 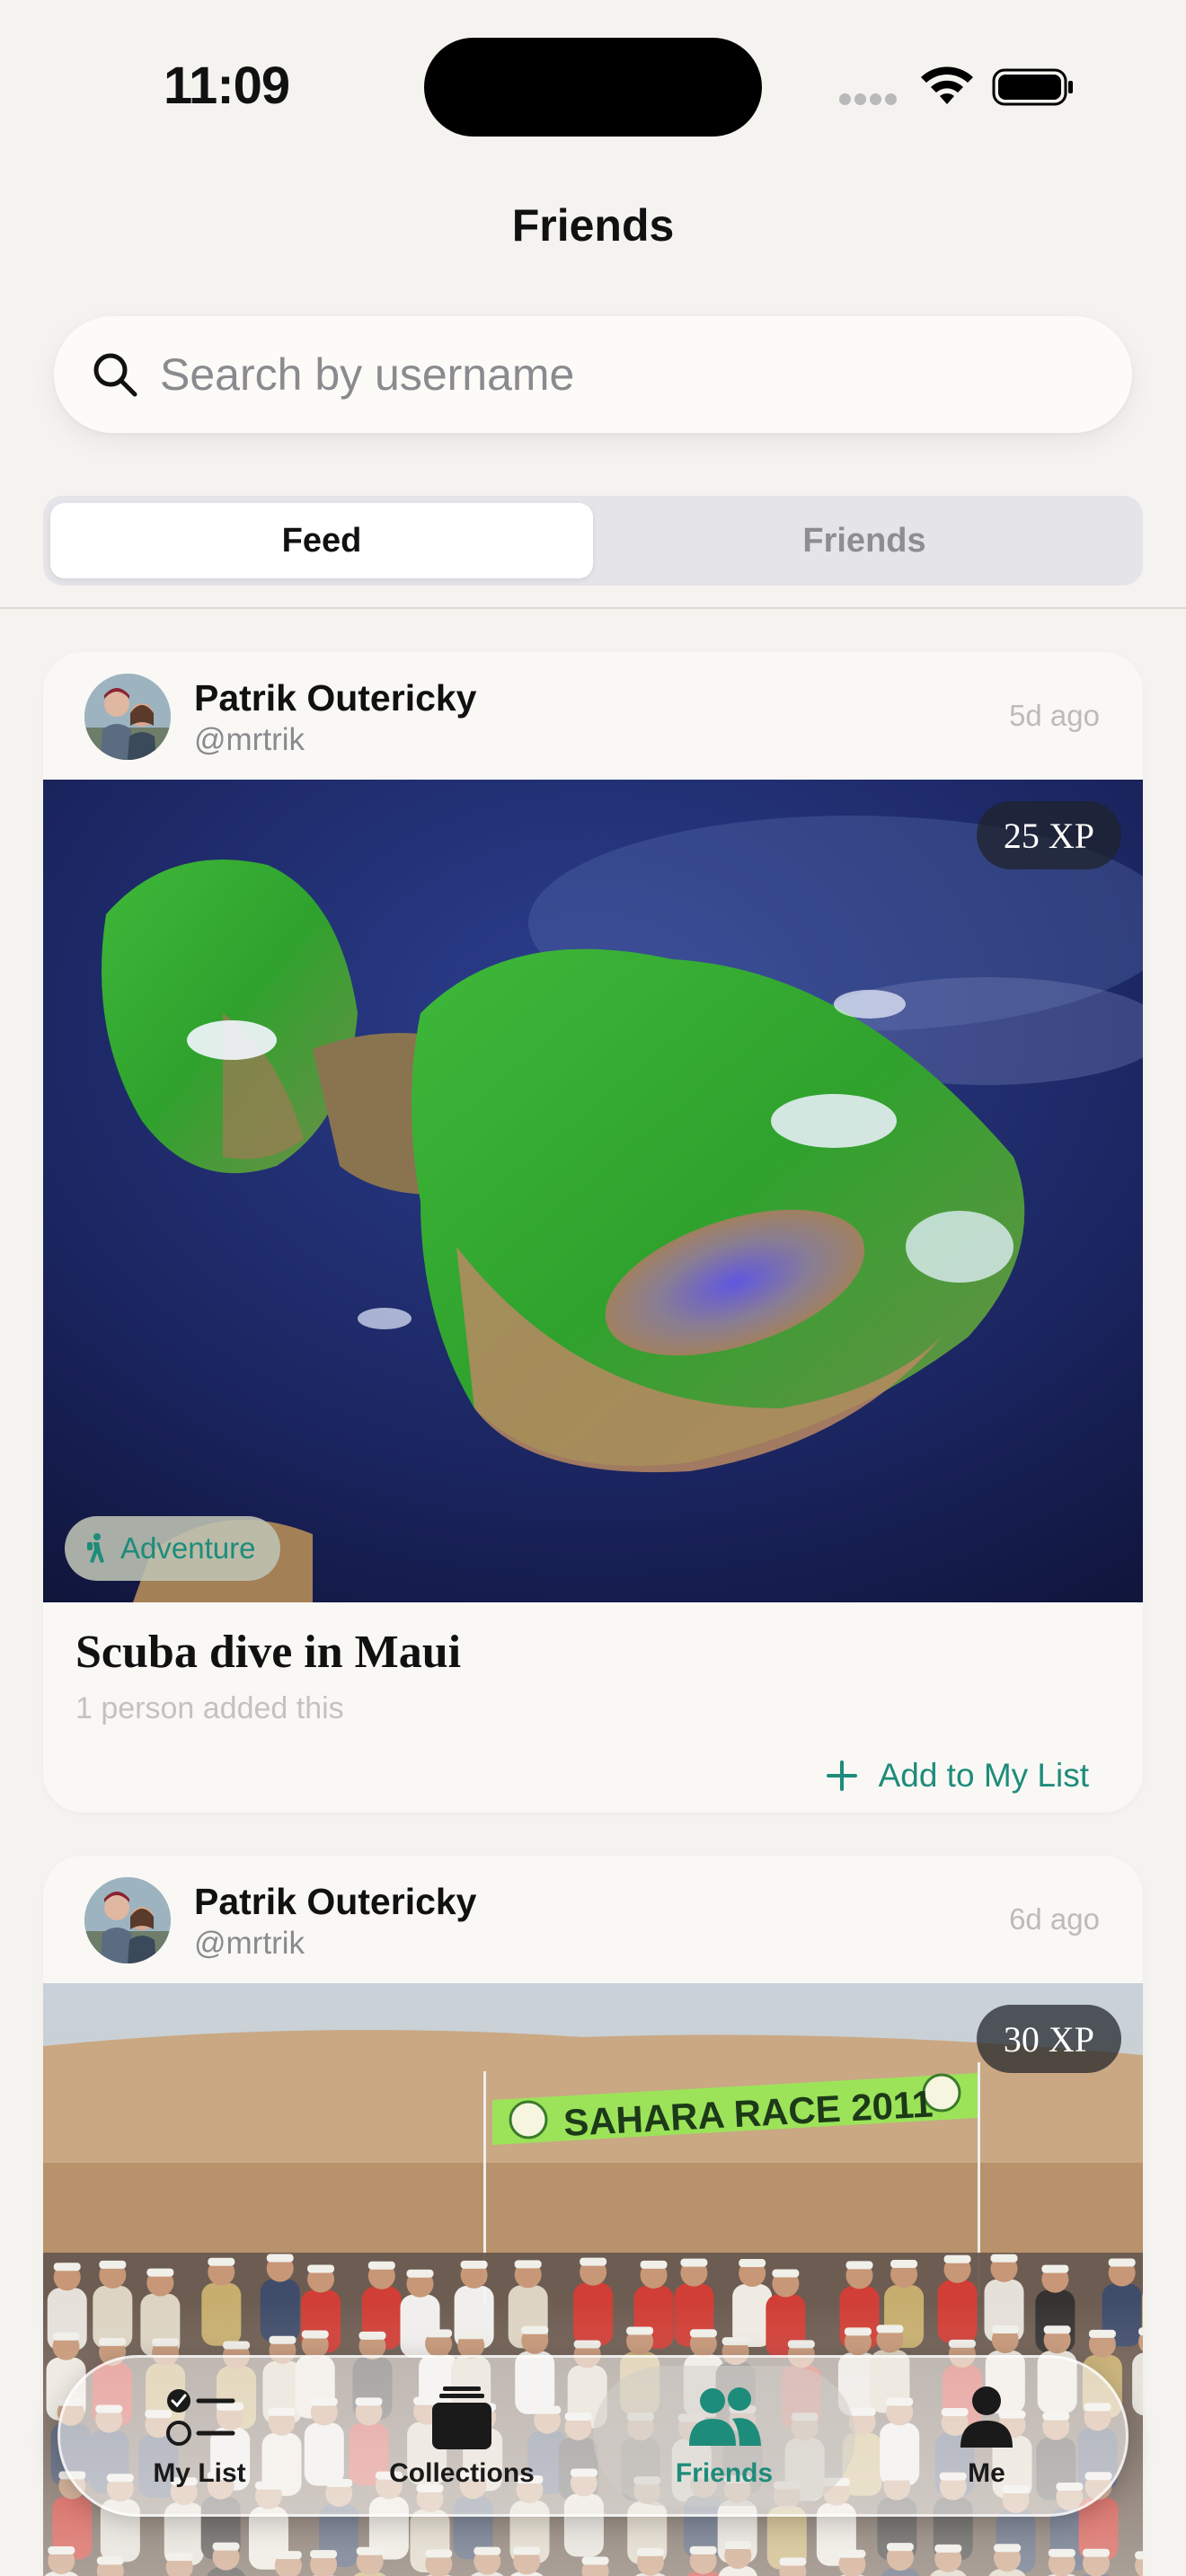 I want to click on add-button-label: Add to My List, so click(x=983, y=1775).